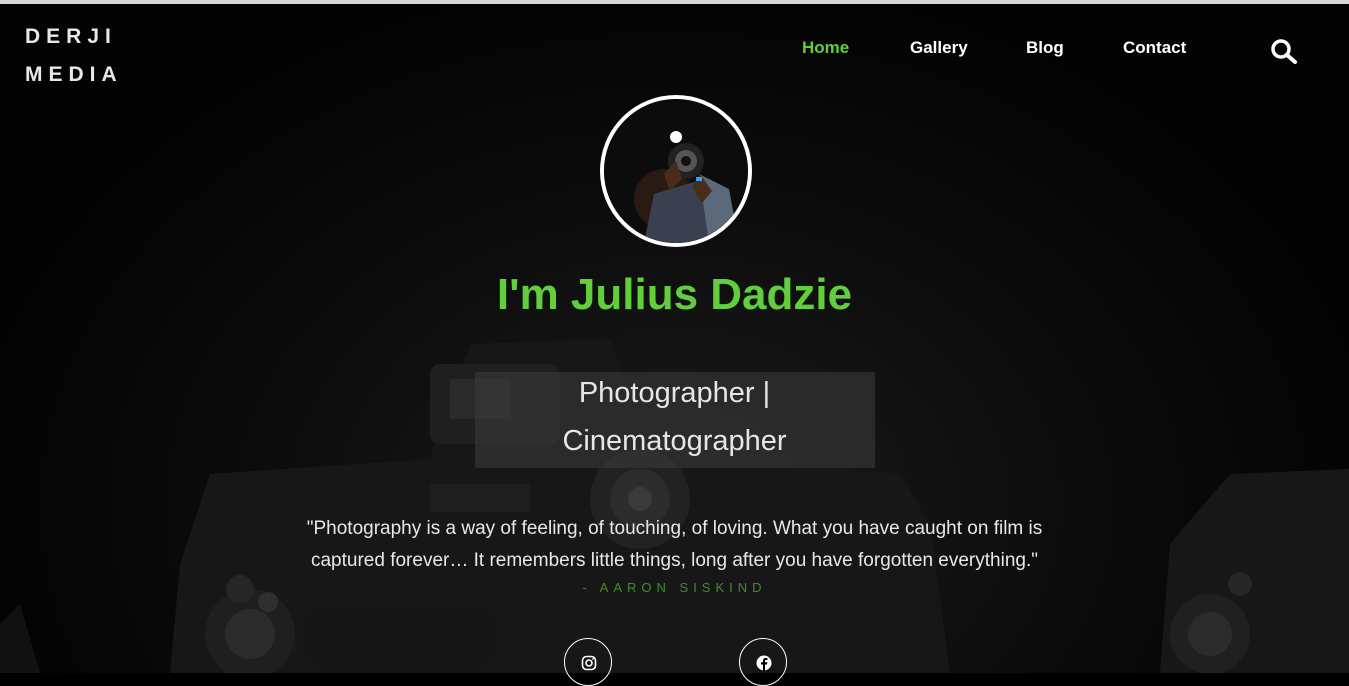 This screenshot has width=1349, height=686. I want to click on hero-heading: I'm Julius Dadzie, so click(674, 294).